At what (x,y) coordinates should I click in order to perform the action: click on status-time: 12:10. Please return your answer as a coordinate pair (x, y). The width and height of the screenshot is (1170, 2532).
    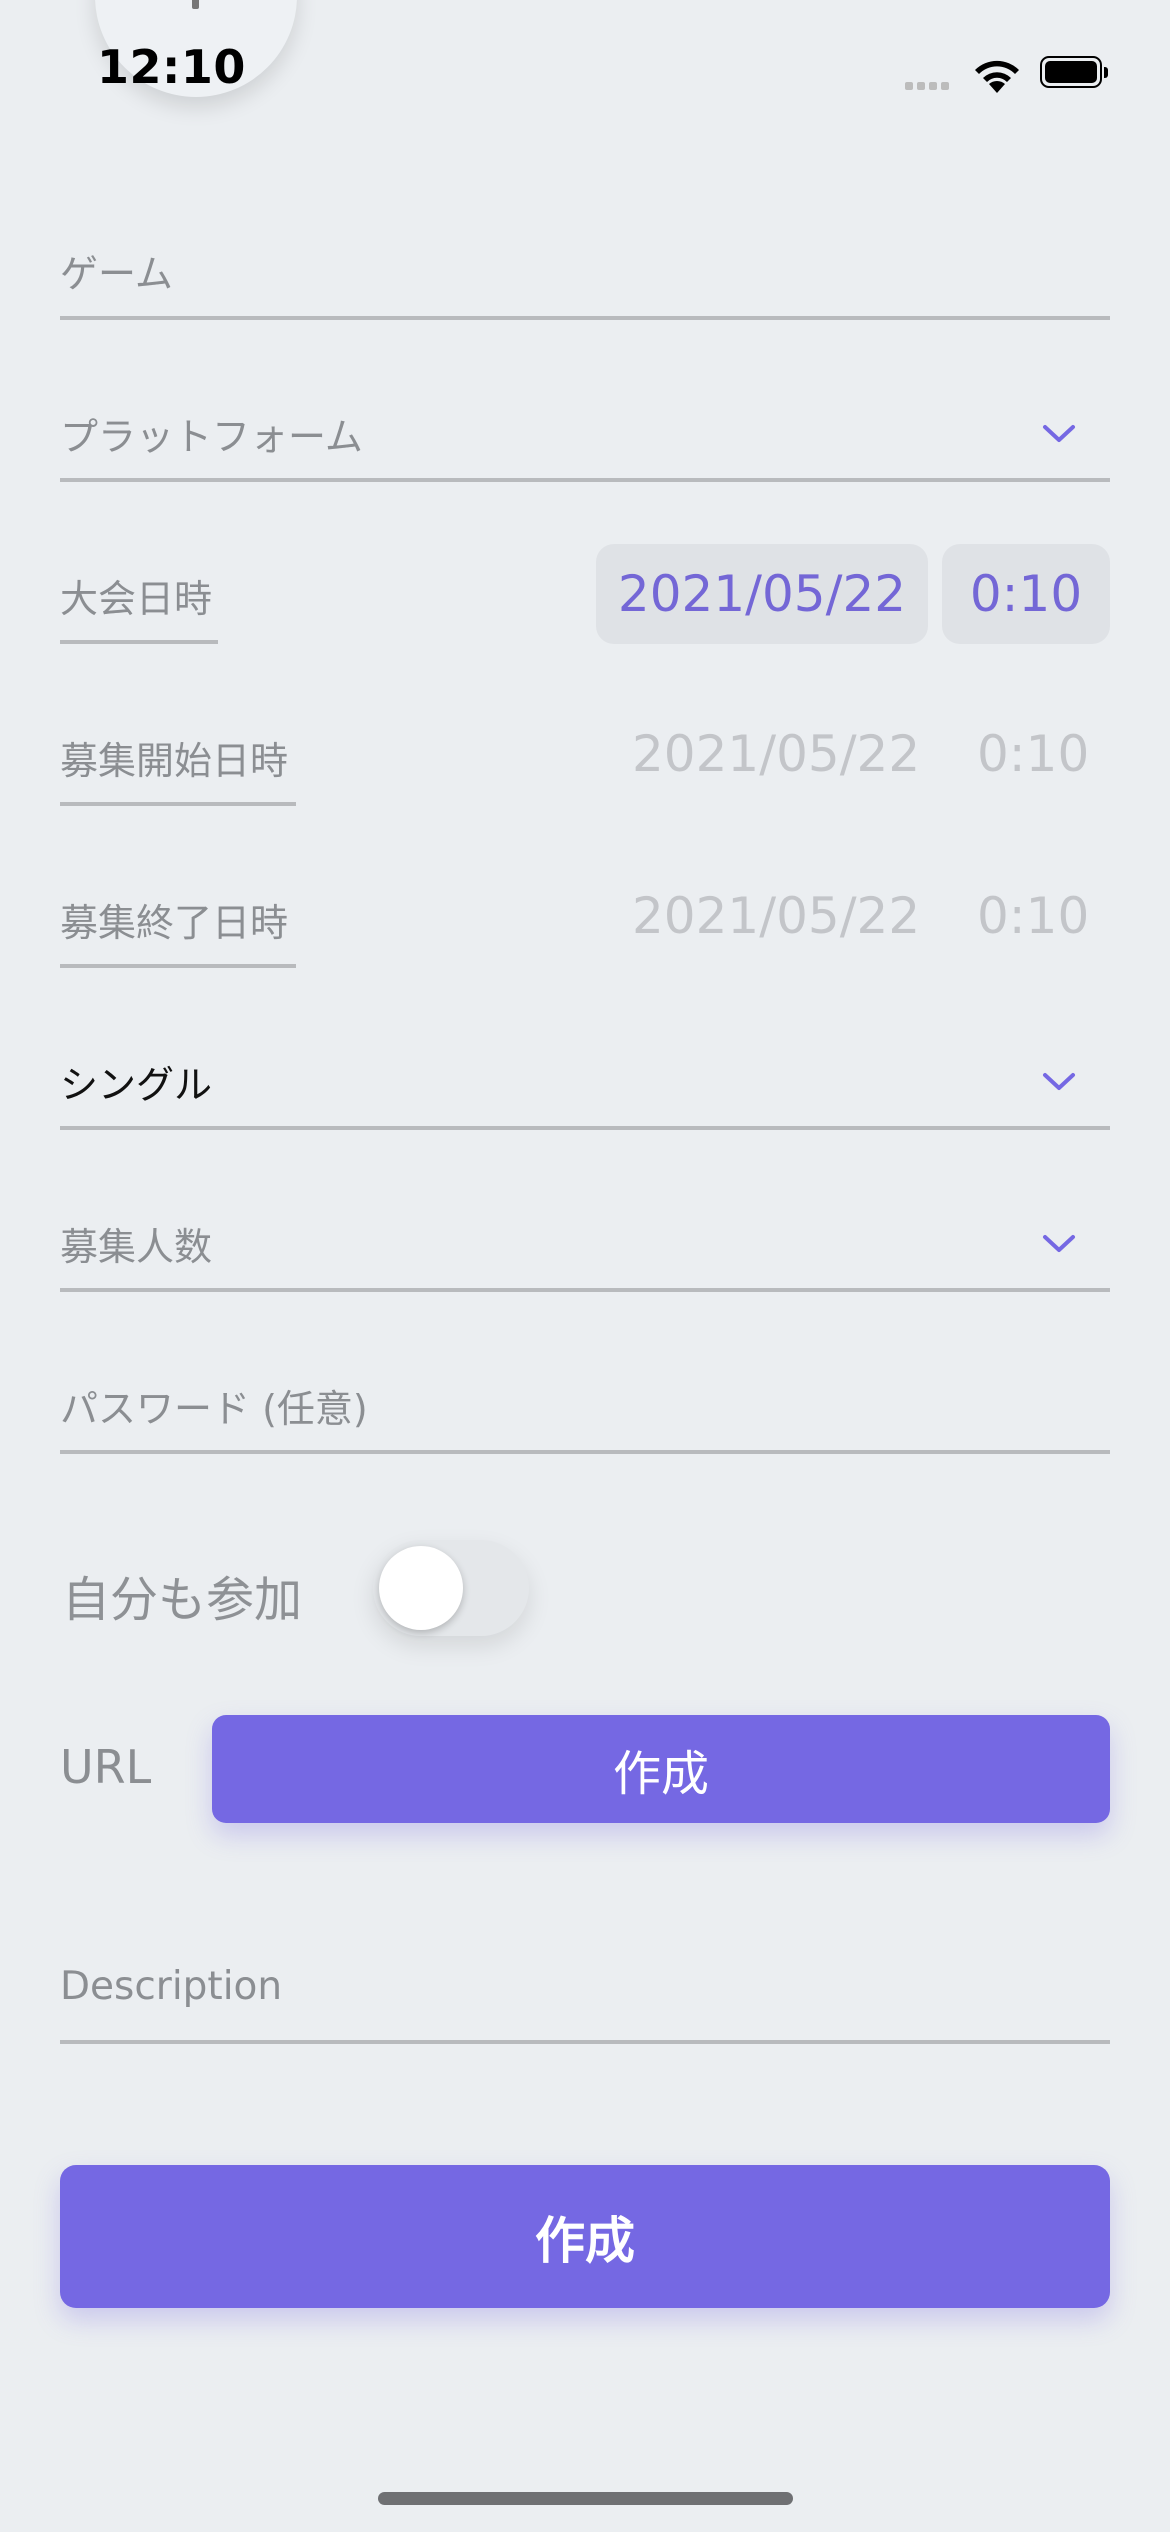
    Looking at the image, I should click on (171, 67).